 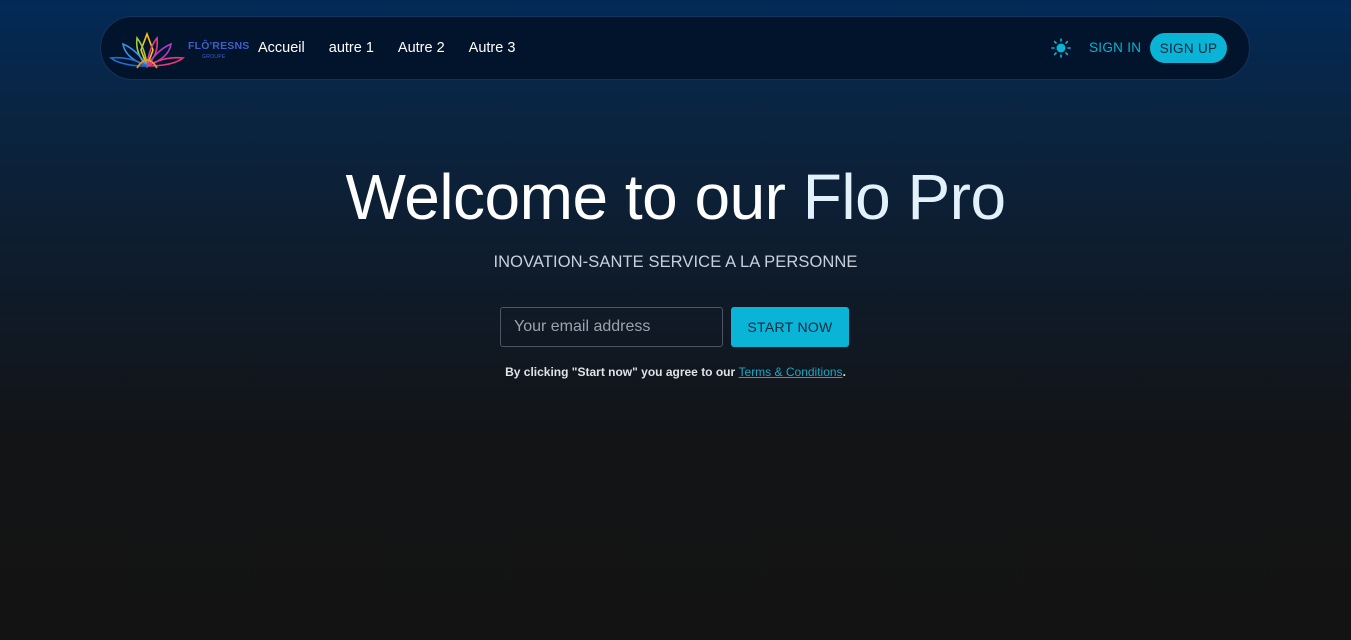 I want to click on brand-text: FLÔ'RESNS GROUPE, so click(x=223, y=50).